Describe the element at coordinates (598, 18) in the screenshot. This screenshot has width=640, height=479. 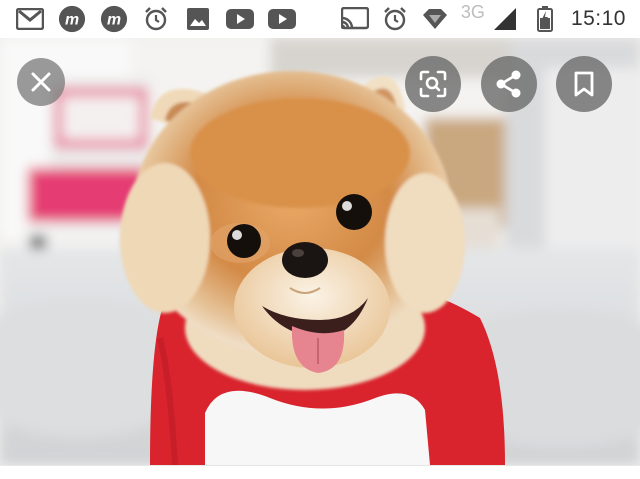
I see `status-bar-clock: 15:10` at that location.